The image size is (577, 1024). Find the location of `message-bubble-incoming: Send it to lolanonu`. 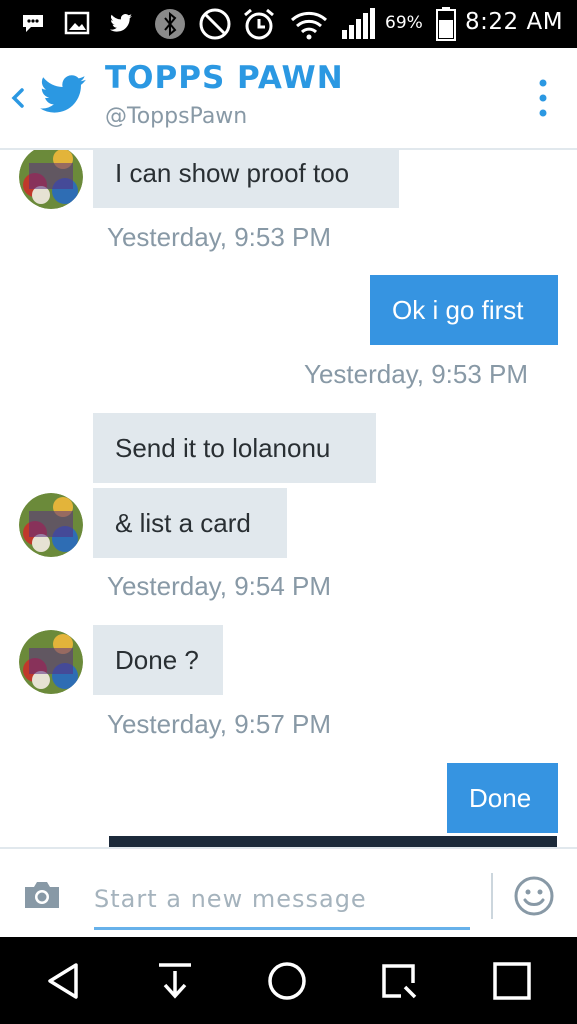

message-bubble-incoming: Send it to lolanonu is located at coordinates (234, 448).